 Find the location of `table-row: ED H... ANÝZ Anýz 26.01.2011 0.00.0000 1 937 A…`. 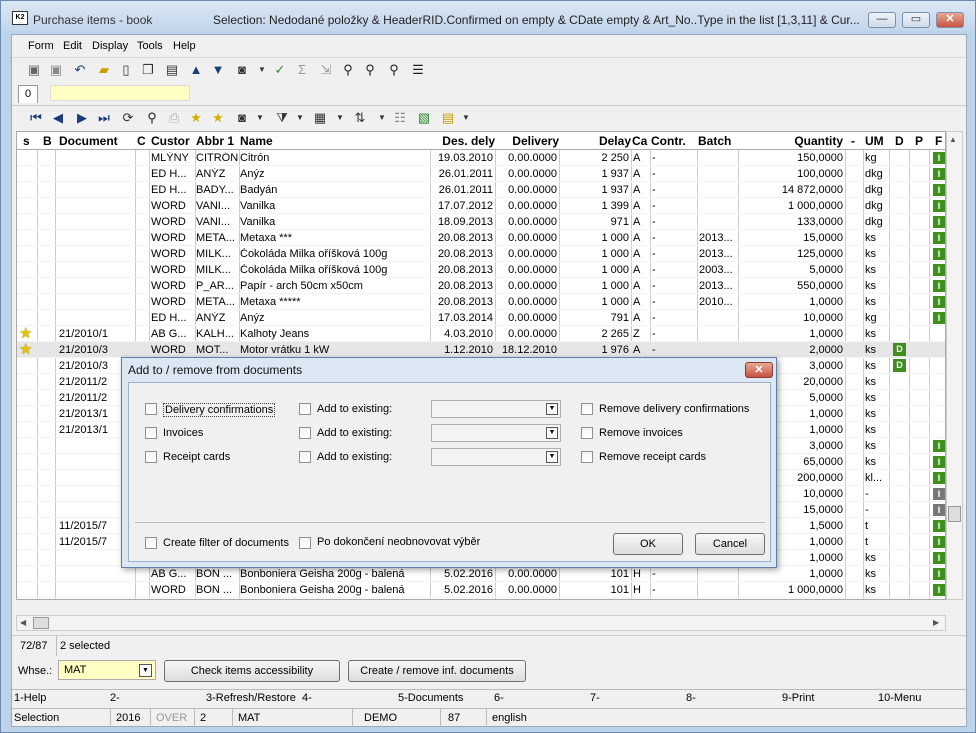

table-row: ED H... ANÝZ Anýz 26.01.2011 0.00.0000 1 937 A… is located at coordinates (481, 174).